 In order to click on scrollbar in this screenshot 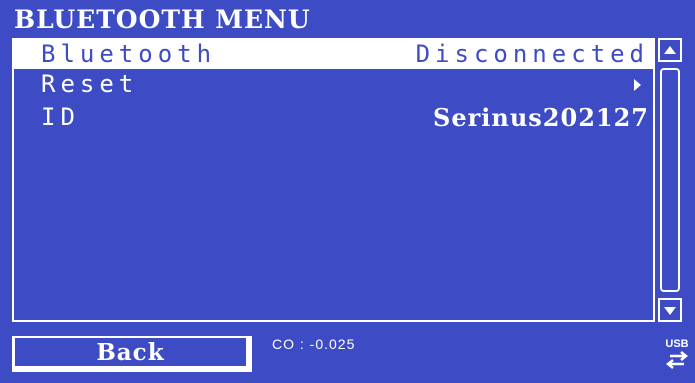, I will do `click(670, 180)`.